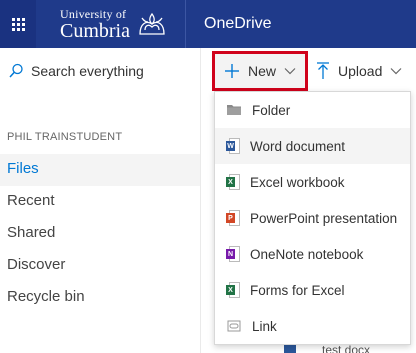 The width and height of the screenshot is (416, 353). What do you see at coordinates (323, 70) in the screenshot?
I see `upload-icon` at bounding box center [323, 70].